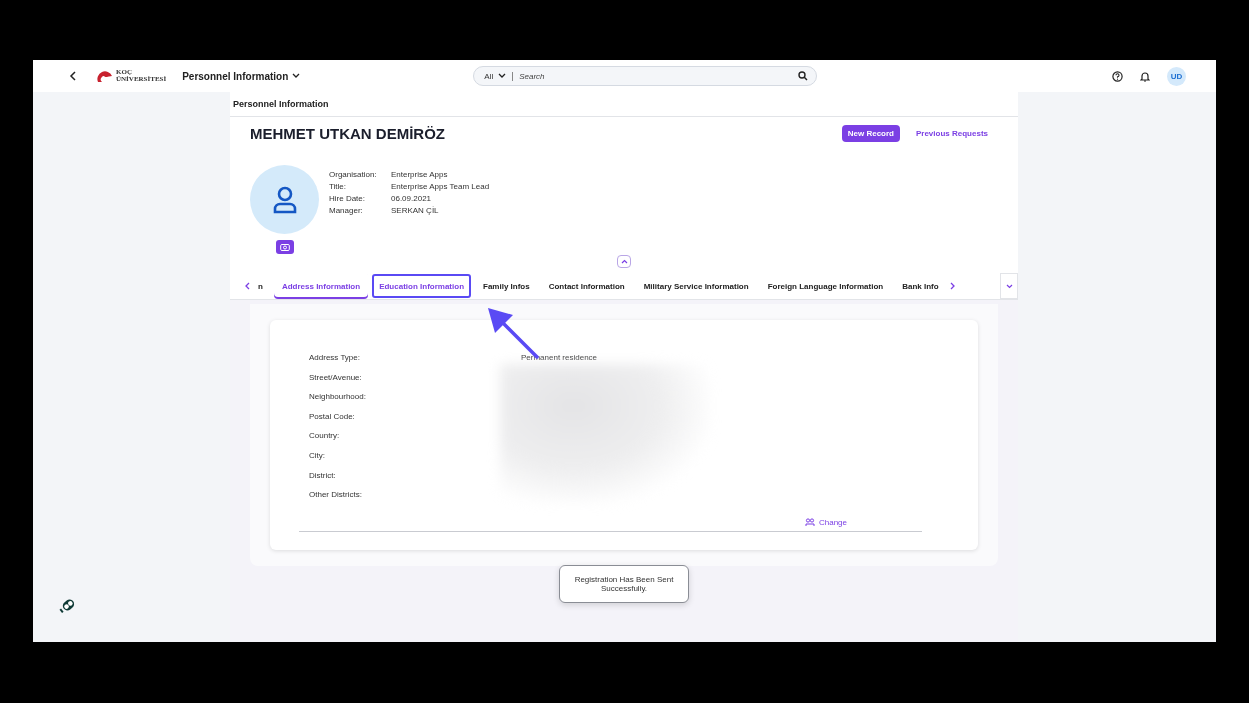 The image size is (1249, 703). What do you see at coordinates (338, 186) in the screenshot?
I see `detail-label: Title:` at bounding box center [338, 186].